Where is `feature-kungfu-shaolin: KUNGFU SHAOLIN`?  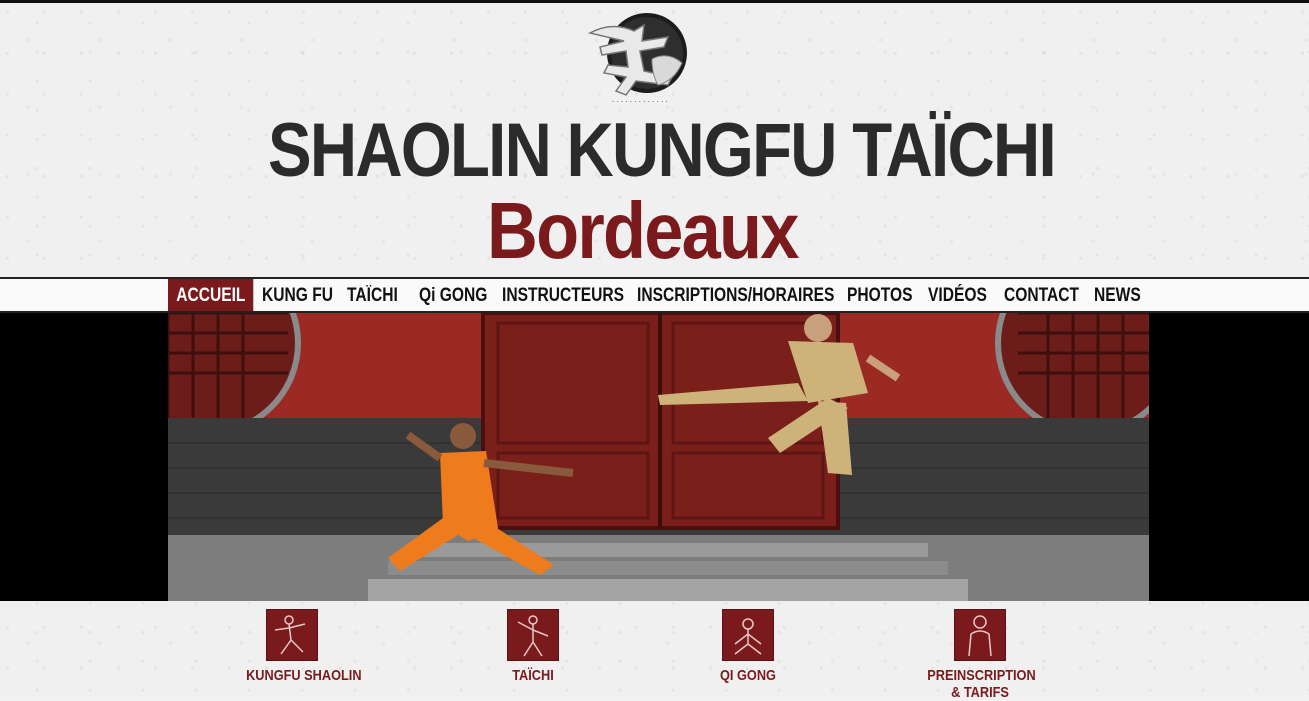
feature-kungfu-shaolin: KUNGFU SHAOLIN is located at coordinates (300, 646).